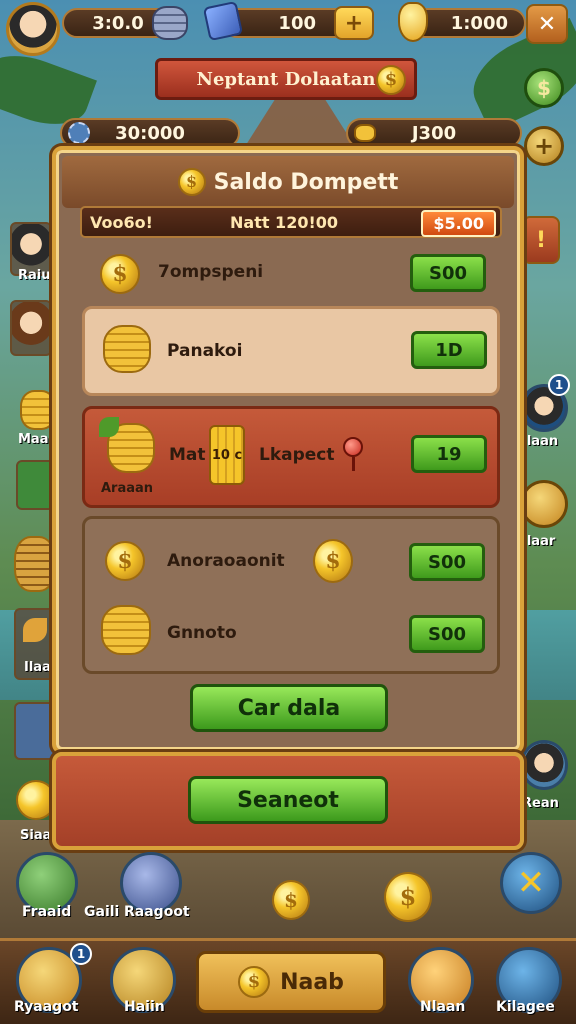 The width and height of the screenshot is (576, 1024). Describe the element at coordinates (544, 146) in the screenshot. I see `add-round-button: +` at that location.